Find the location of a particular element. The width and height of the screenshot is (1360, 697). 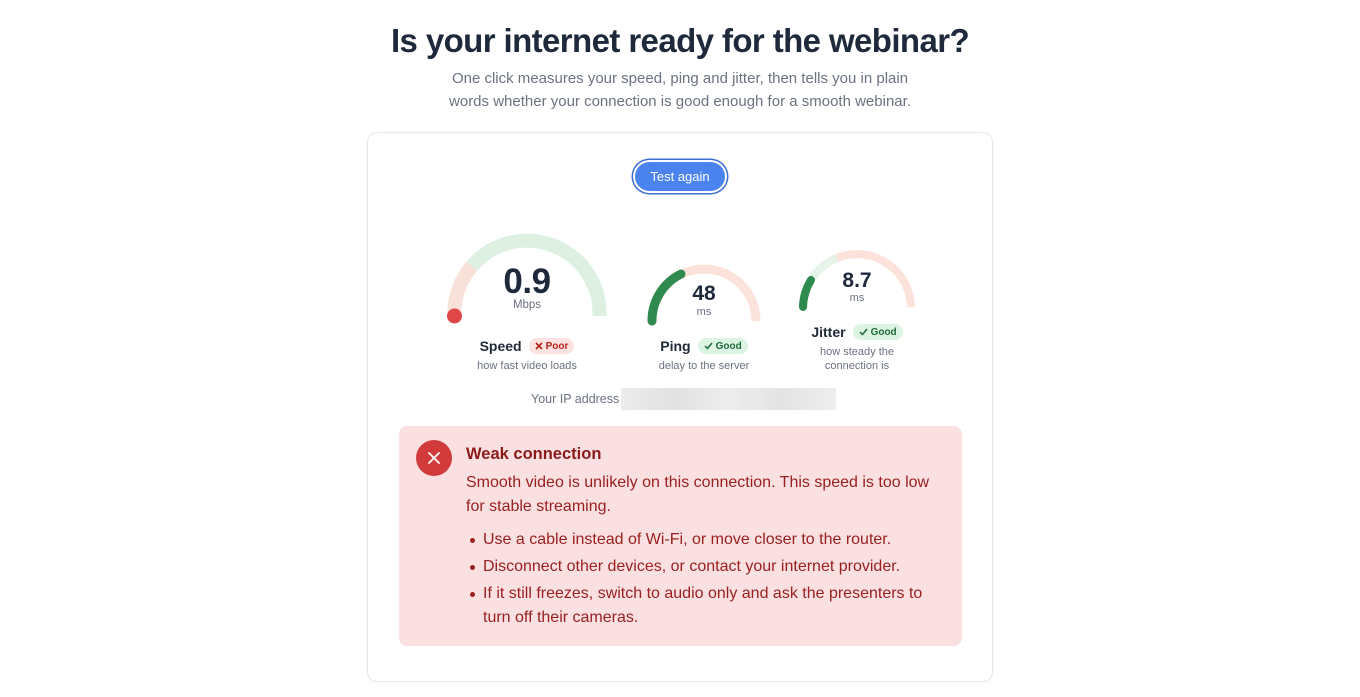

ping-label-row: Ping Good is located at coordinates (704, 346).